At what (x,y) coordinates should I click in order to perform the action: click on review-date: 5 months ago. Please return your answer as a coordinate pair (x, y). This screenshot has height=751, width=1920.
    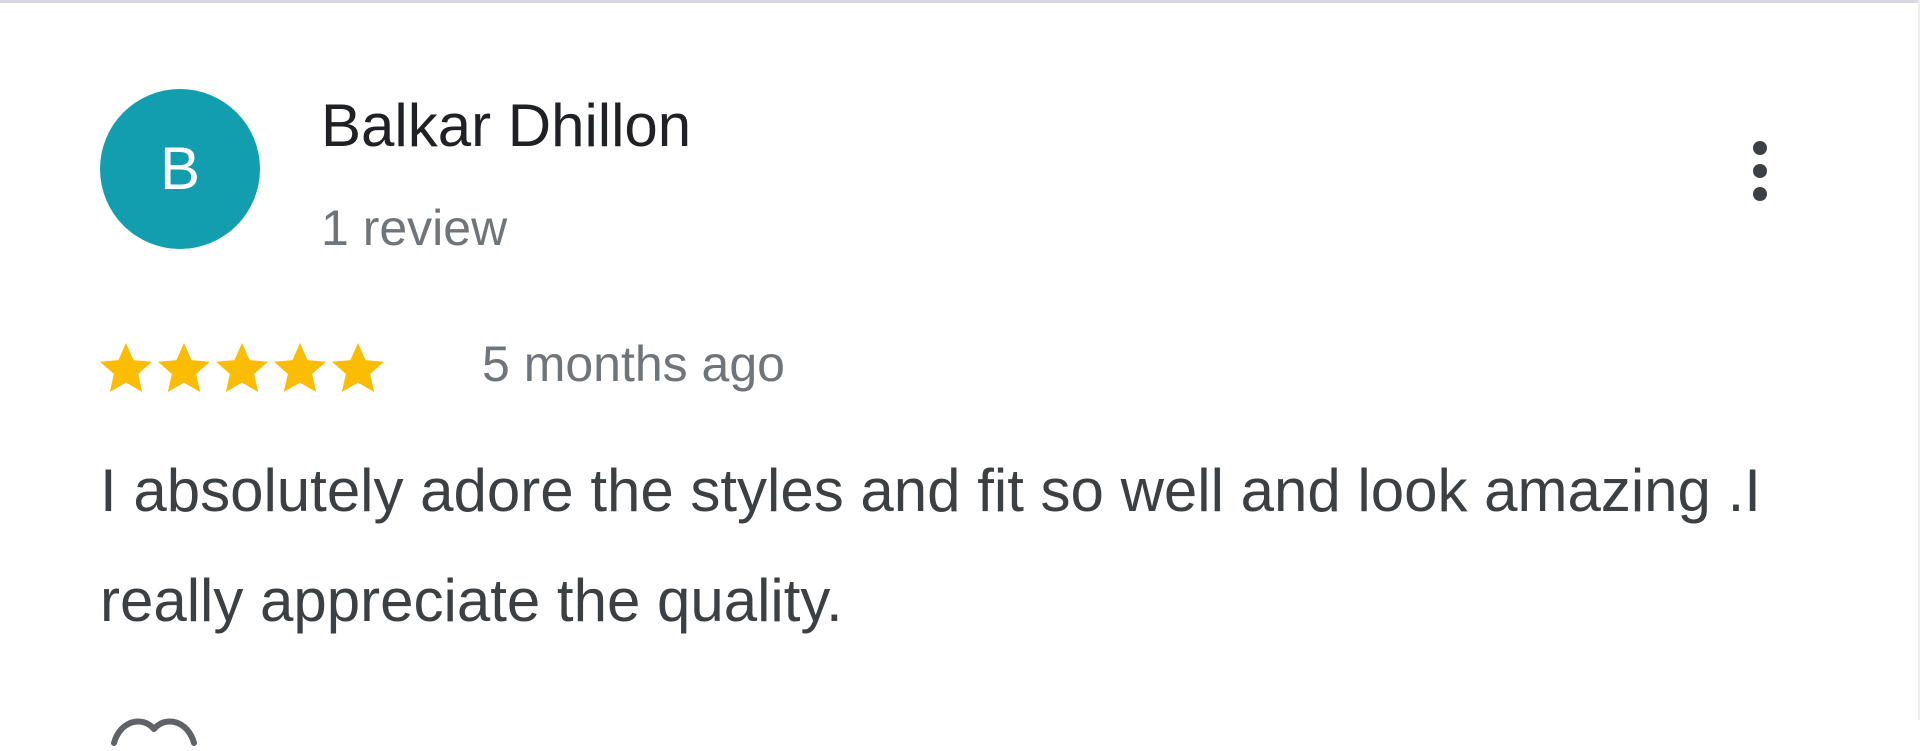
    Looking at the image, I should click on (633, 364).